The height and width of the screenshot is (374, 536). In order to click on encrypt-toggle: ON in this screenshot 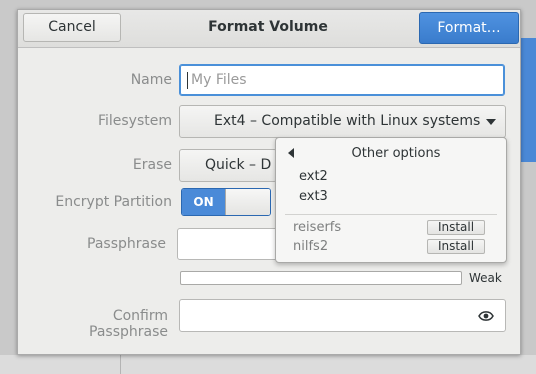, I will do `click(226, 202)`.